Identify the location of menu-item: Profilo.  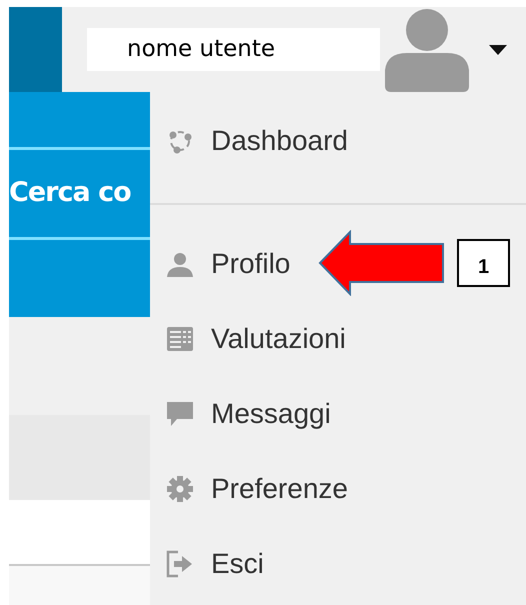
(222, 263).